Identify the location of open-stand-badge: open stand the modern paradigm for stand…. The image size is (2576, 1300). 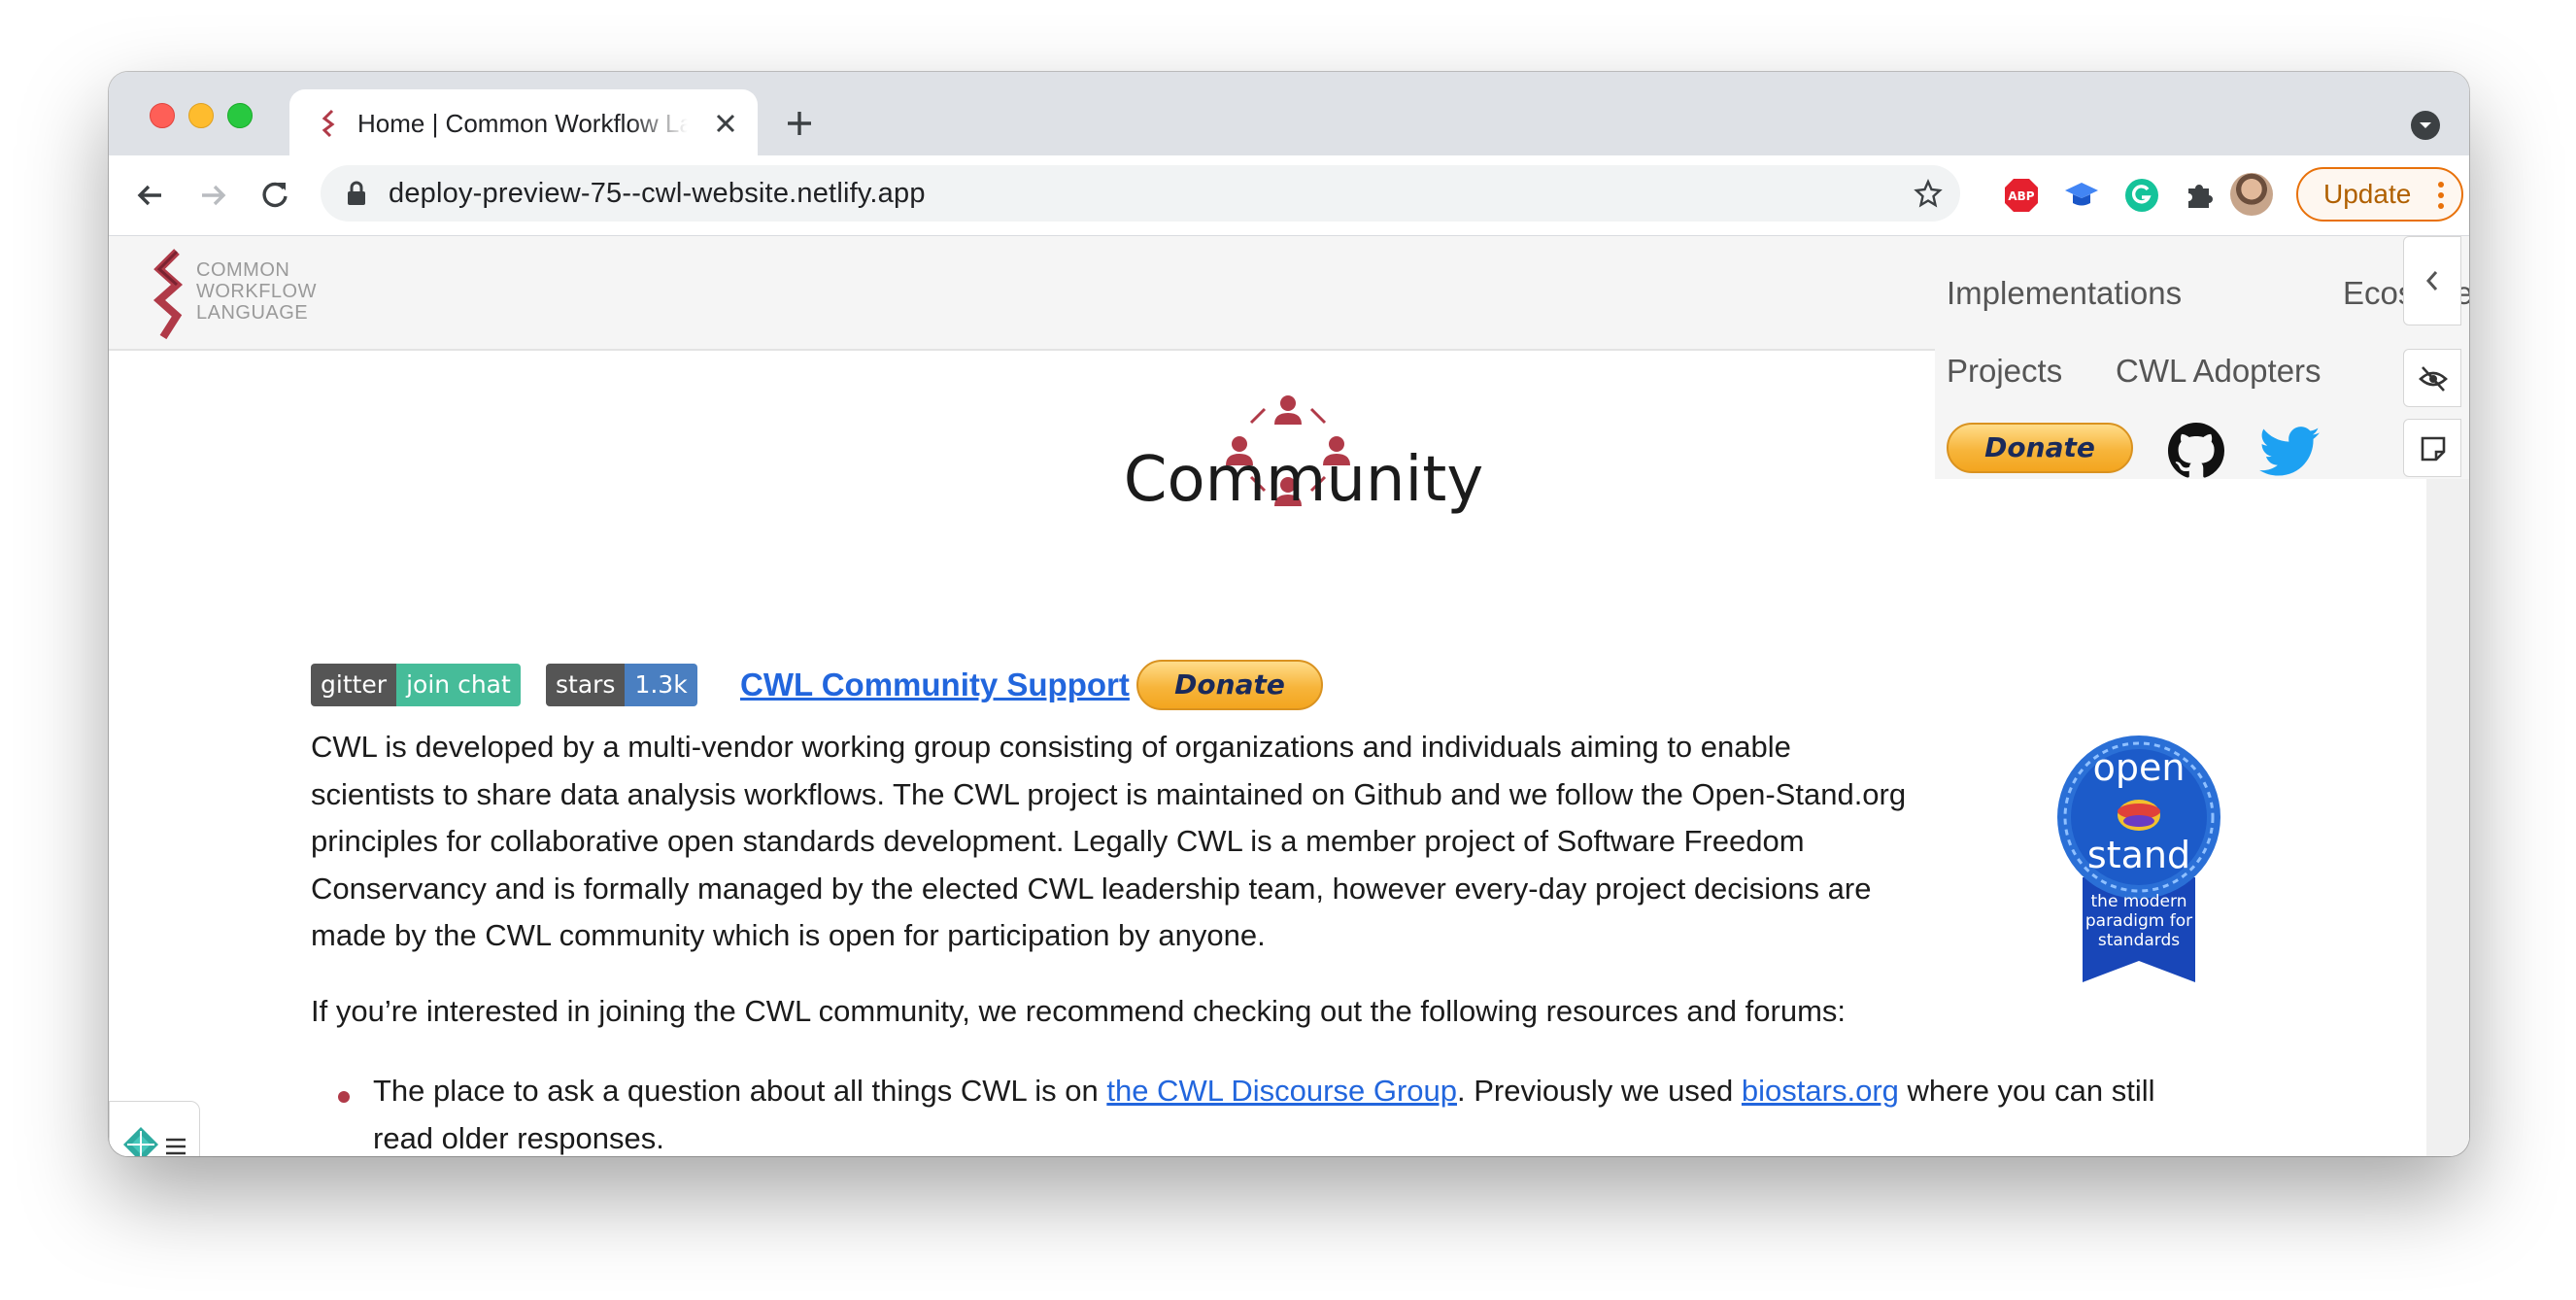
(2138, 859).